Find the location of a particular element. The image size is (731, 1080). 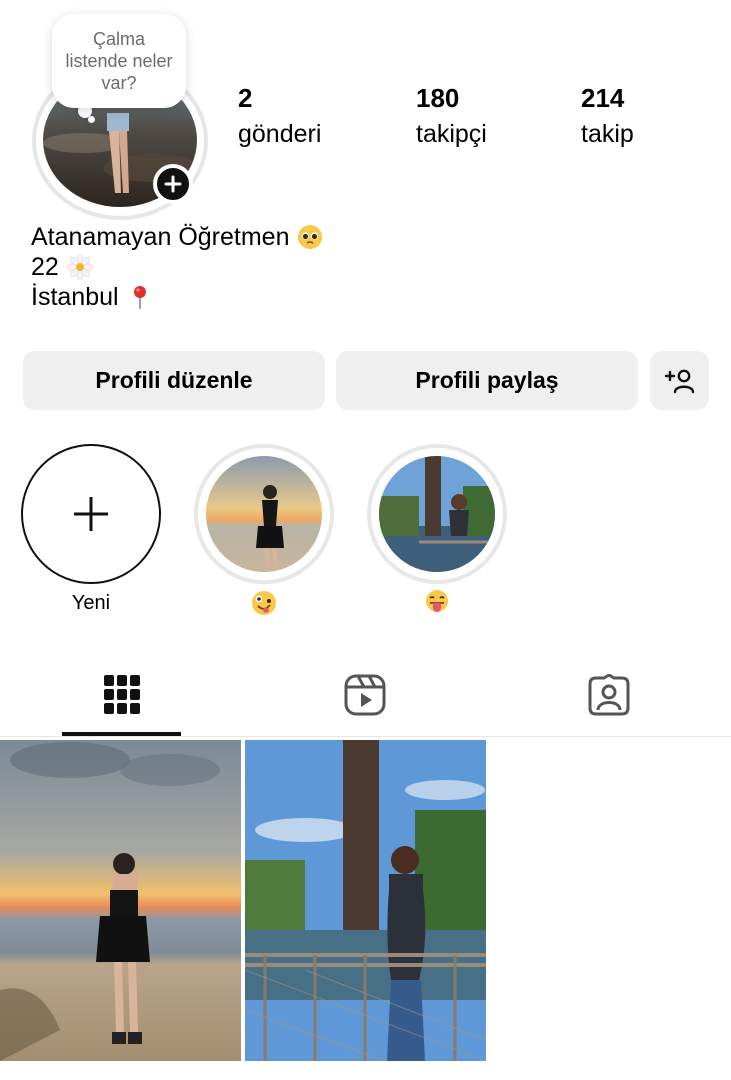

tab-reels is located at coordinates (365, 695).